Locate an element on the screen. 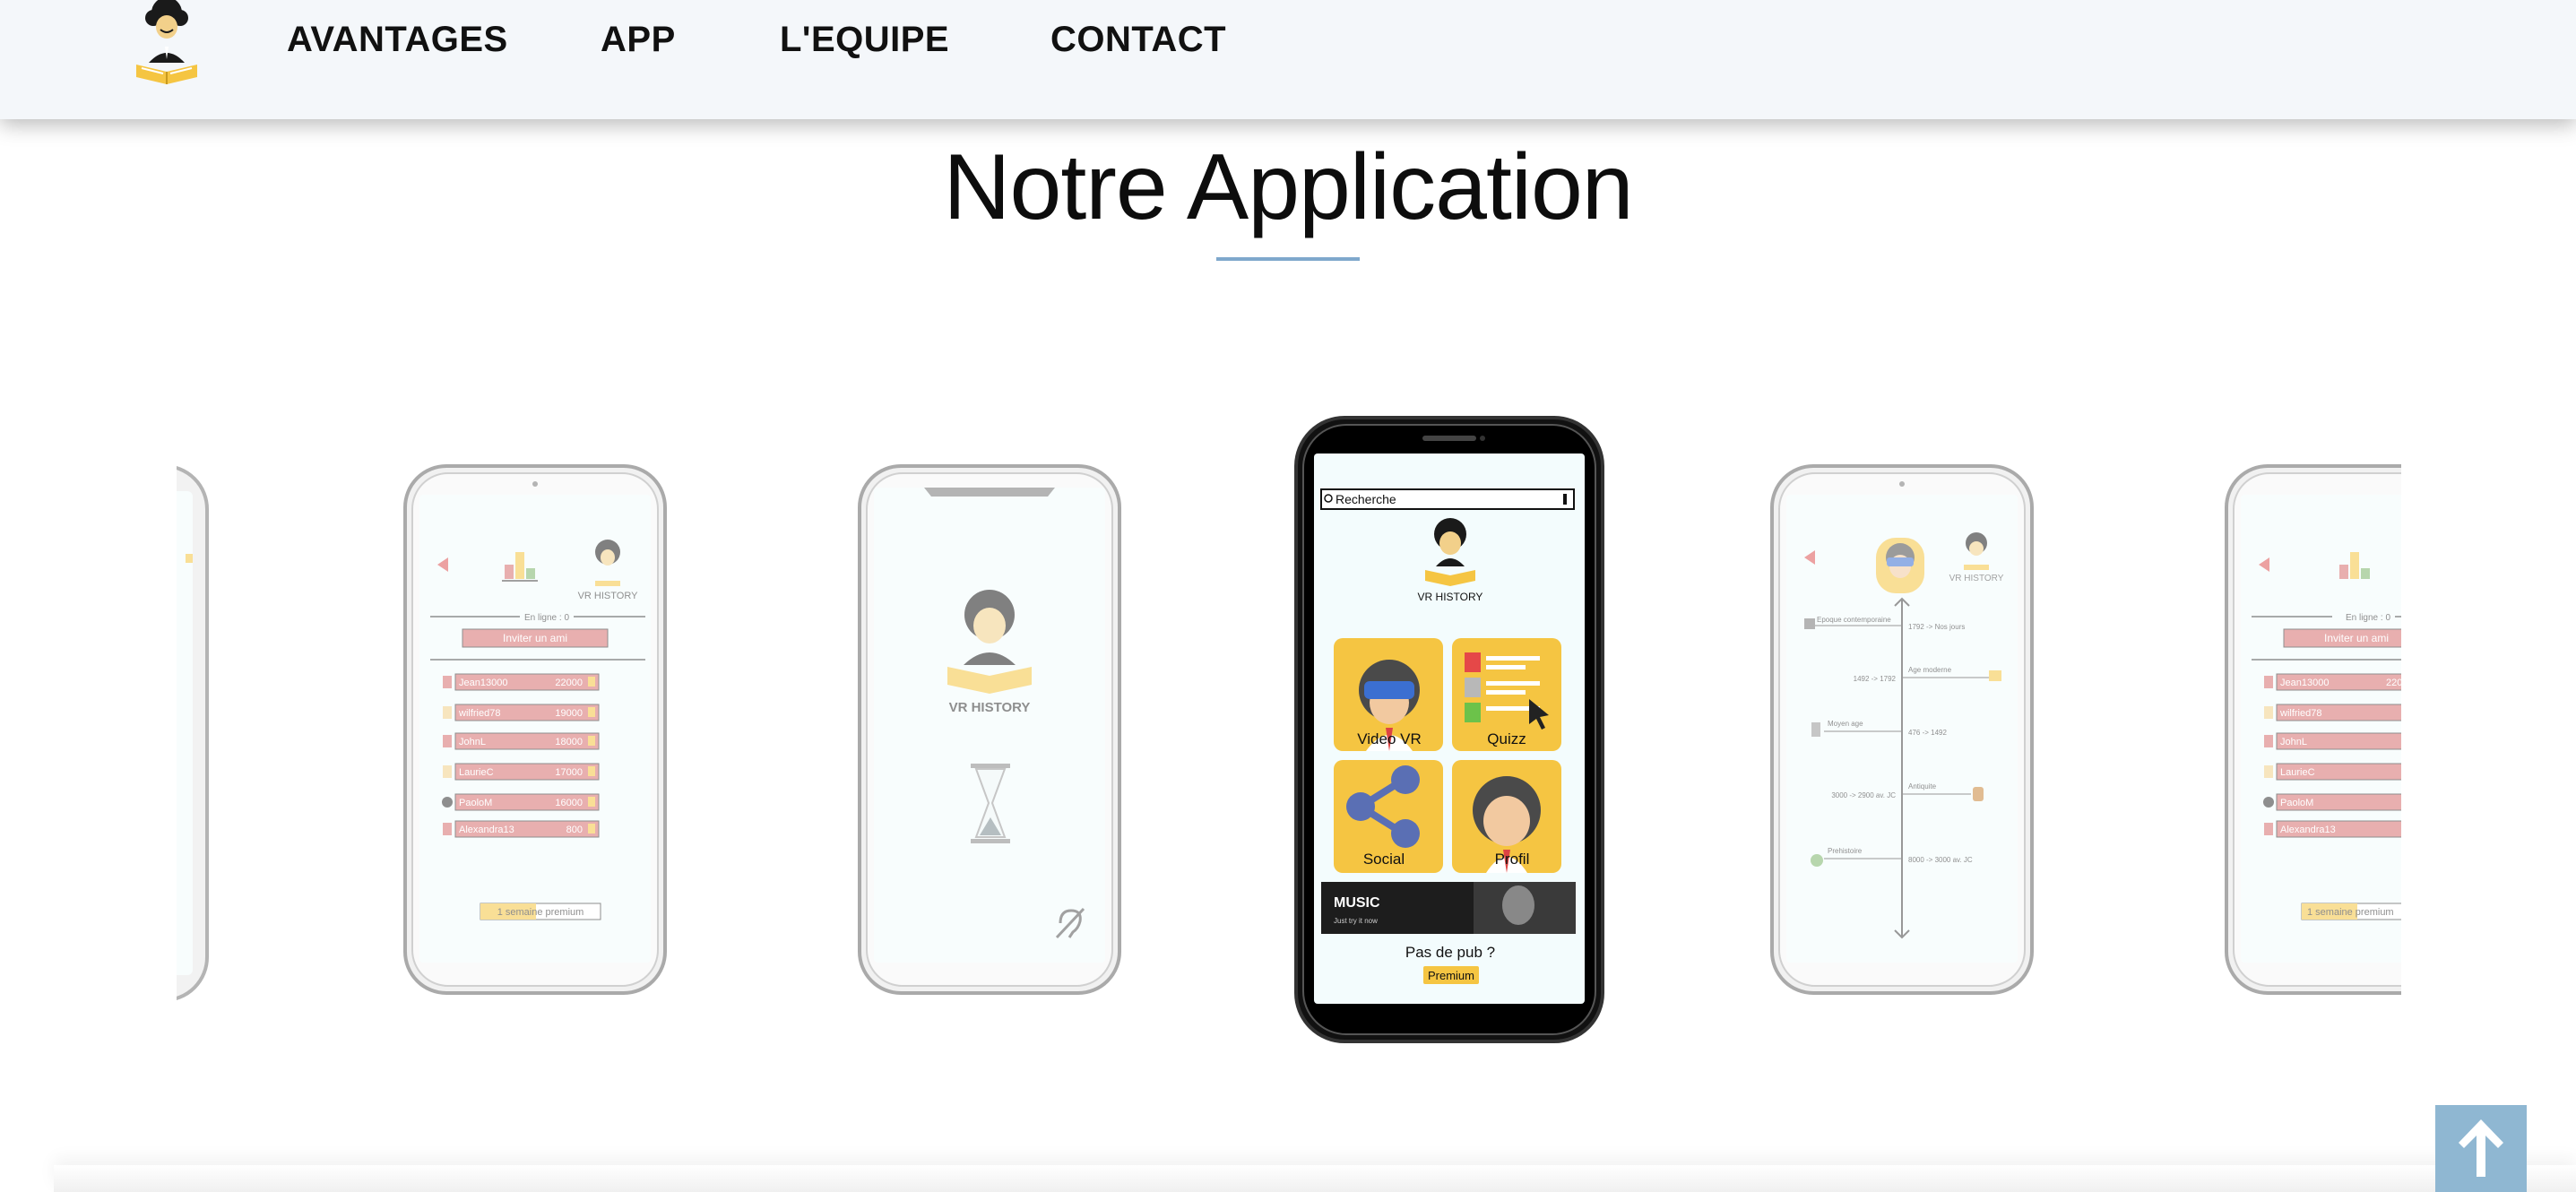  ad-banner: MUSIC Just try it now is located at coordinates (1448, 908).